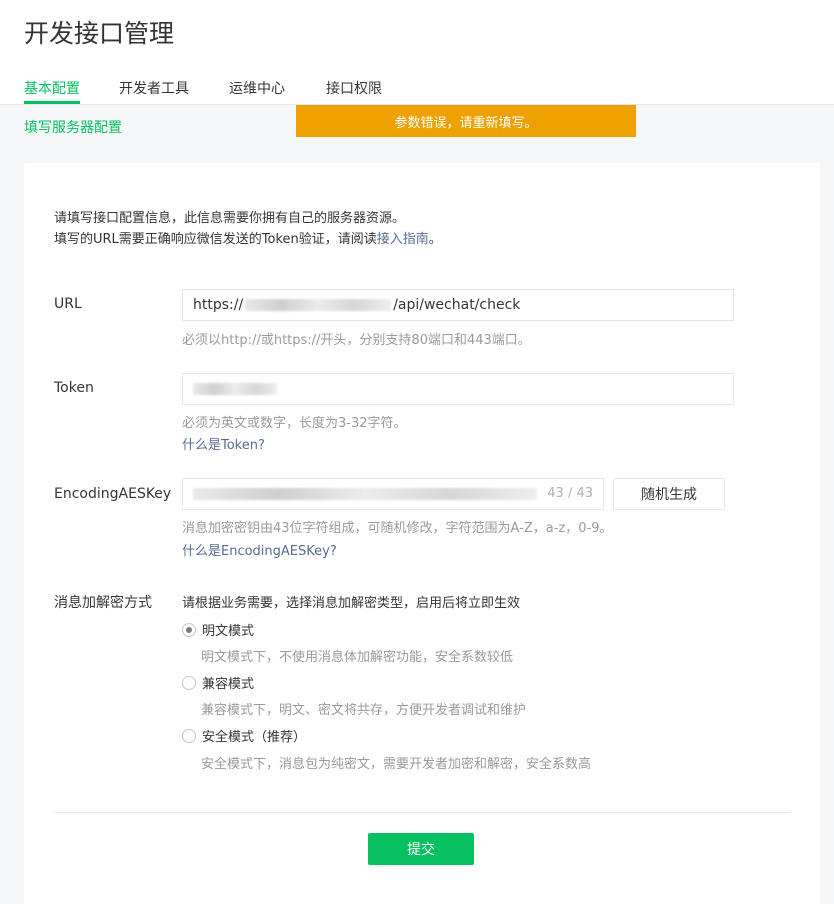 The height and width of the screenshot is (904, 834). I want to click on radio-checked-icon, so click(189, 629).